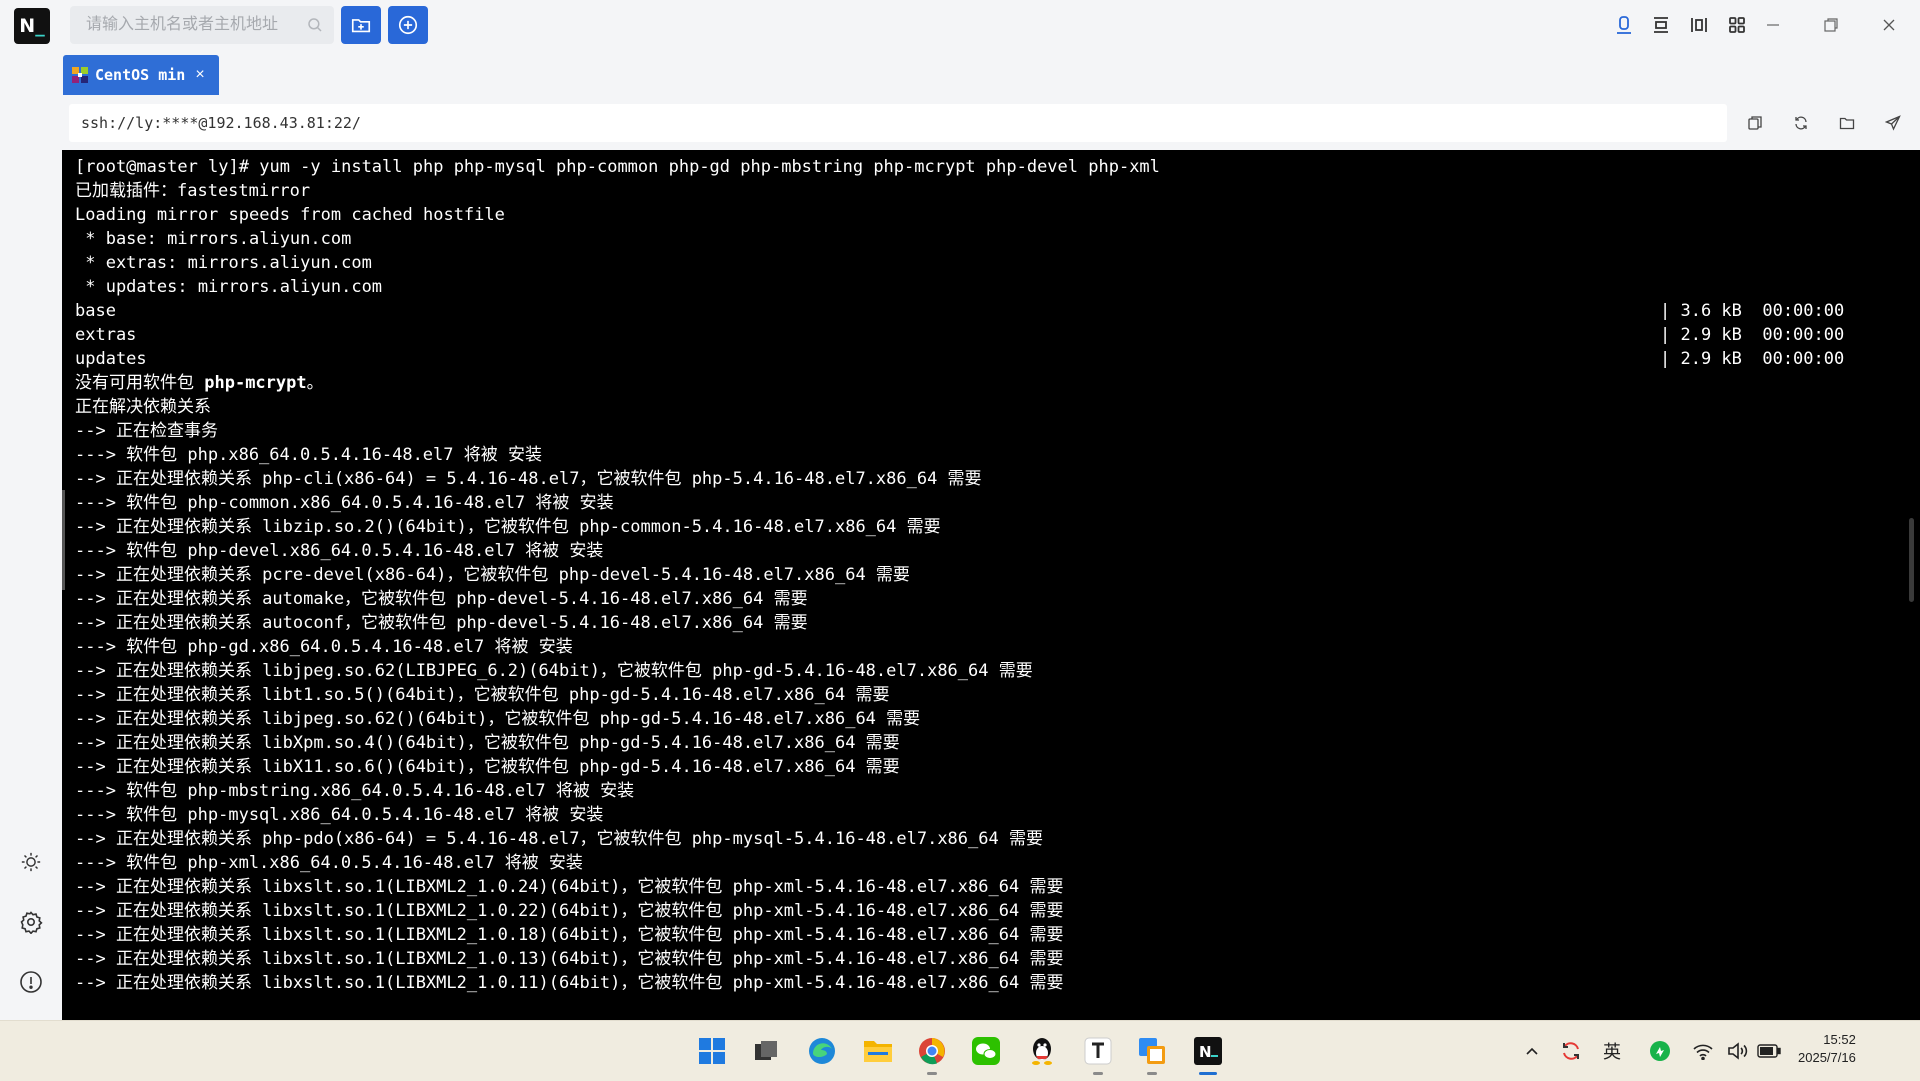 The image size is (1920, 1081). What do you see at coordinates (213, 239) in the screenshot?
I see `terminal-line-text: * base: mirrors.aliyun.com` at bounding box center [213, 239].